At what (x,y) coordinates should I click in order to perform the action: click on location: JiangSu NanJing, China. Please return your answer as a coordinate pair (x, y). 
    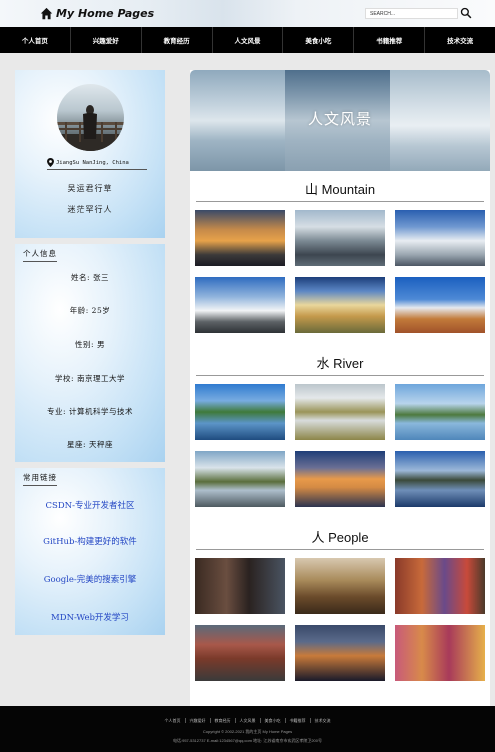
    Looking at the image, I should click on (97, 163).